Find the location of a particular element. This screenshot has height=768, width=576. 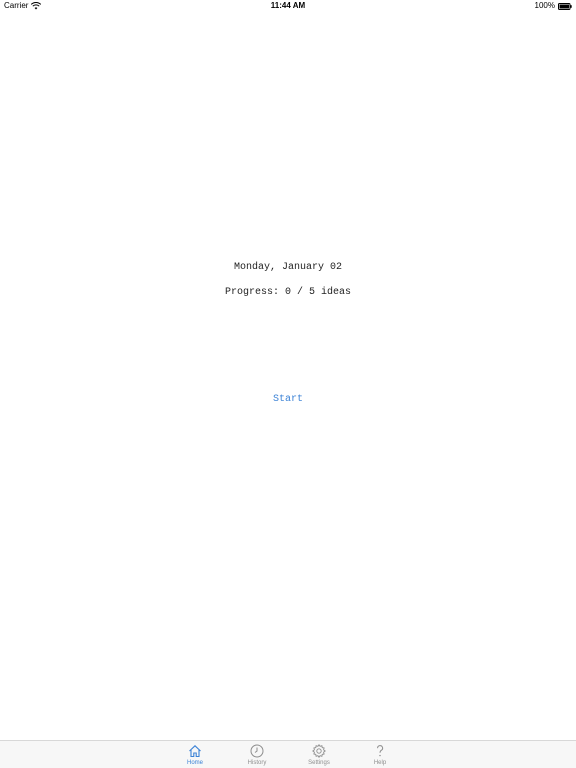

battery-percent: 100% is located at coordinates (544, 5).